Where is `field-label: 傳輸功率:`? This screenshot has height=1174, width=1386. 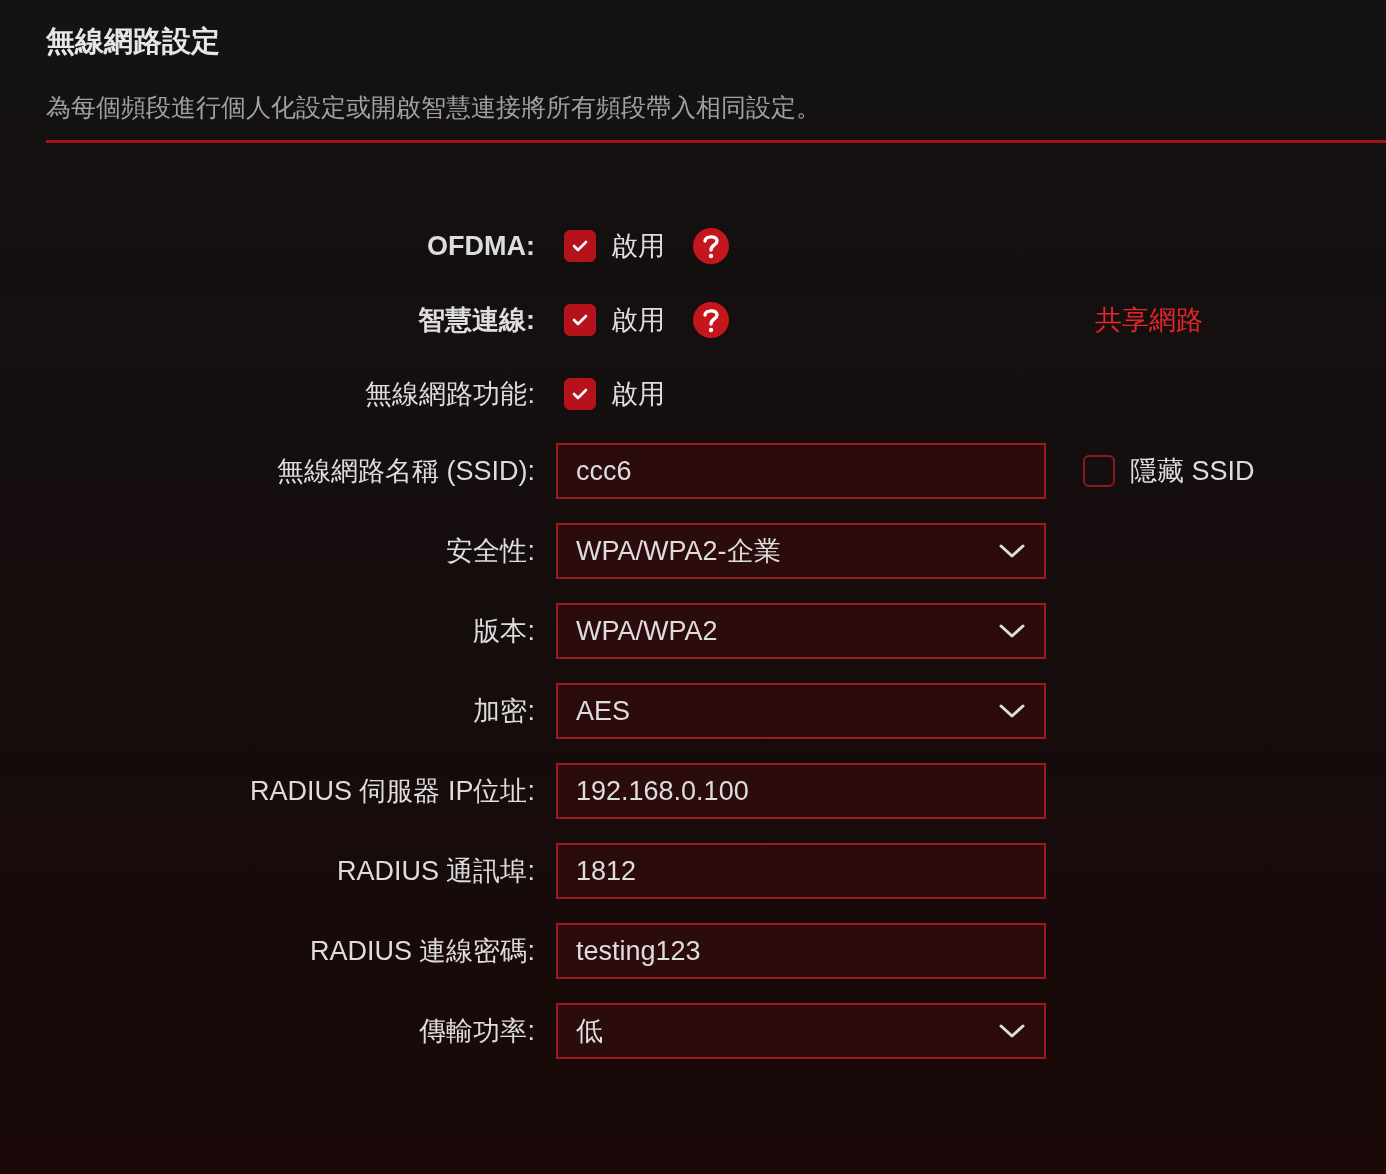 field-label: 傳輸功率: is located at coordinates (476, 1031).